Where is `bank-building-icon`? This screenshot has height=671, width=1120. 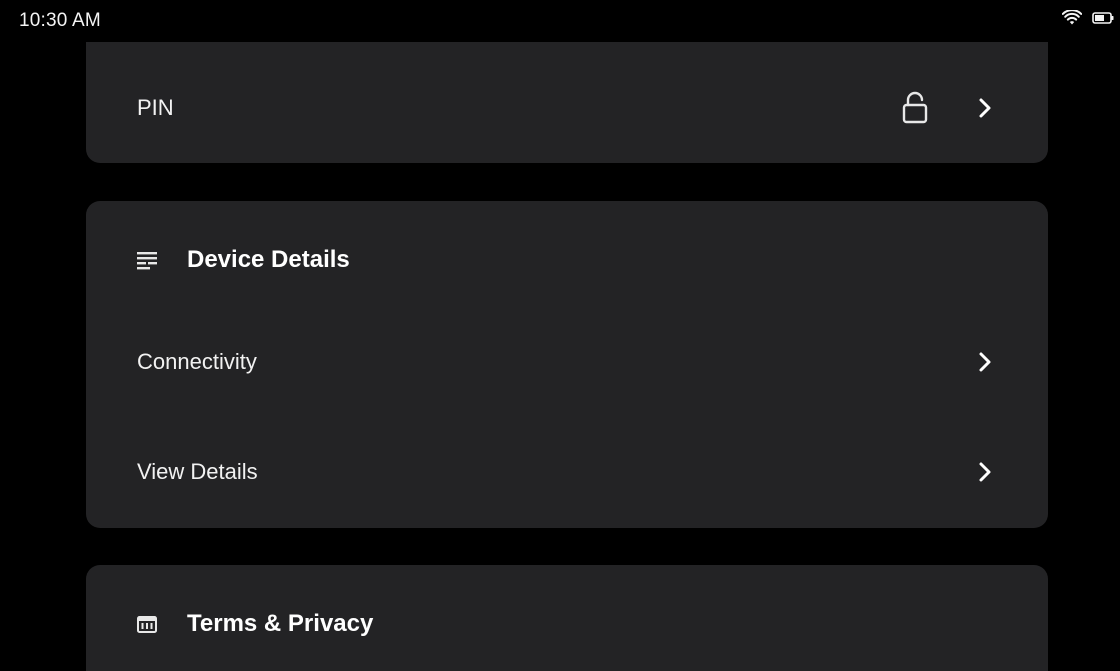
bank-building-icon is located at coordinates (147, 624).